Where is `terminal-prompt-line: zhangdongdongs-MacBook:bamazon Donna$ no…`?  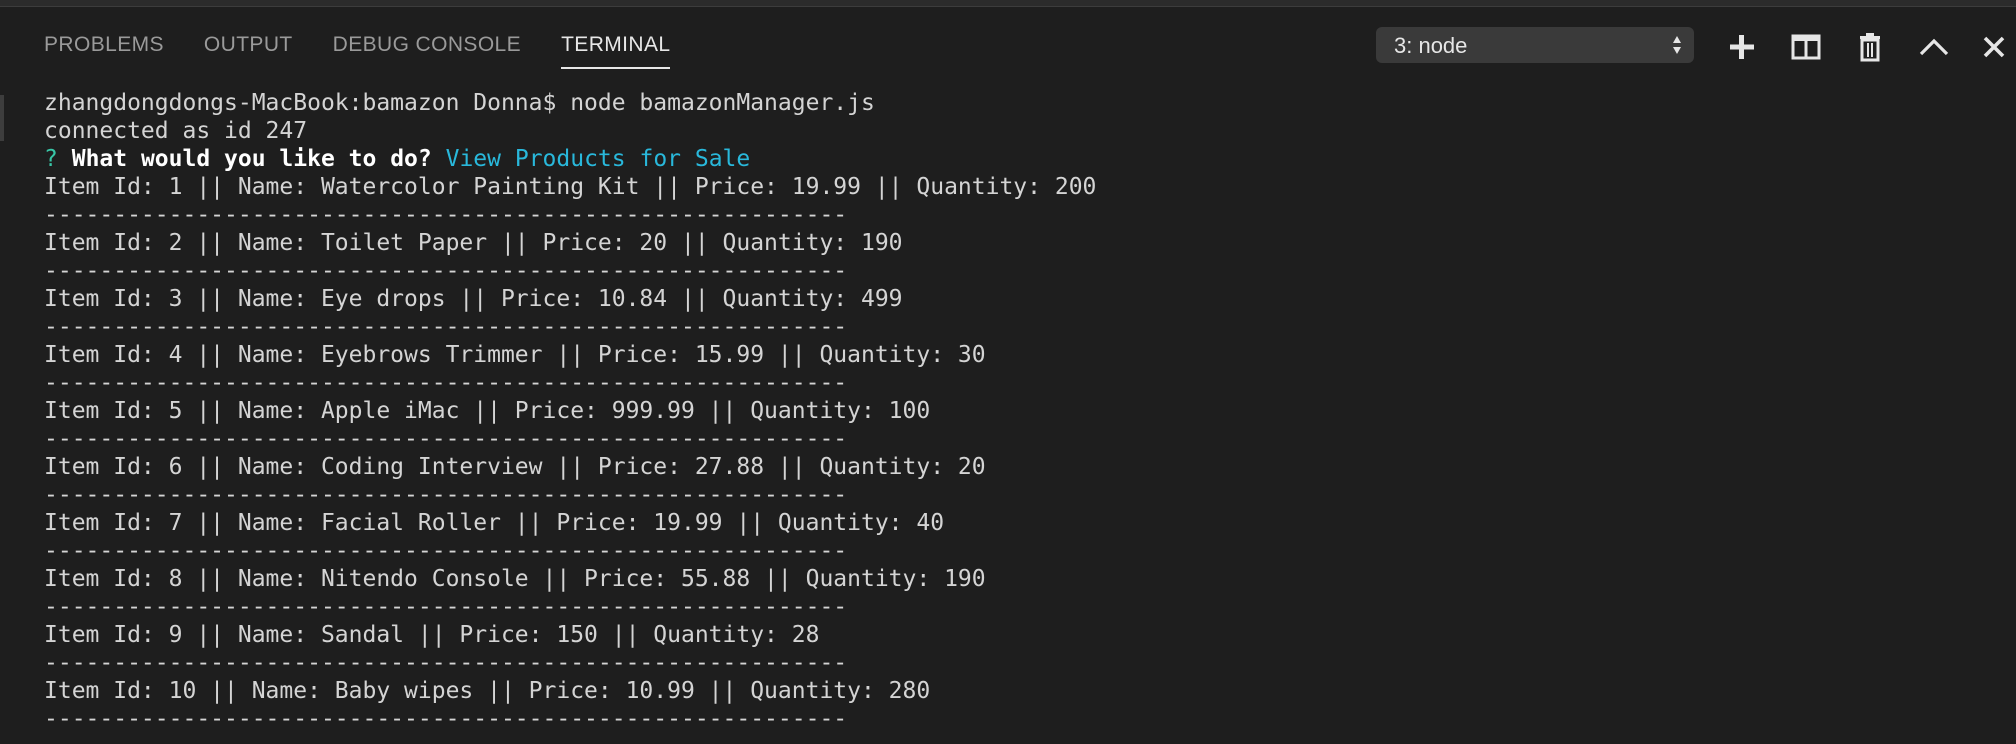 terminal-prompt-line: zhangdongdongs-MacBook:bamazon Donna$ no… is located at coordinates (459, 103).